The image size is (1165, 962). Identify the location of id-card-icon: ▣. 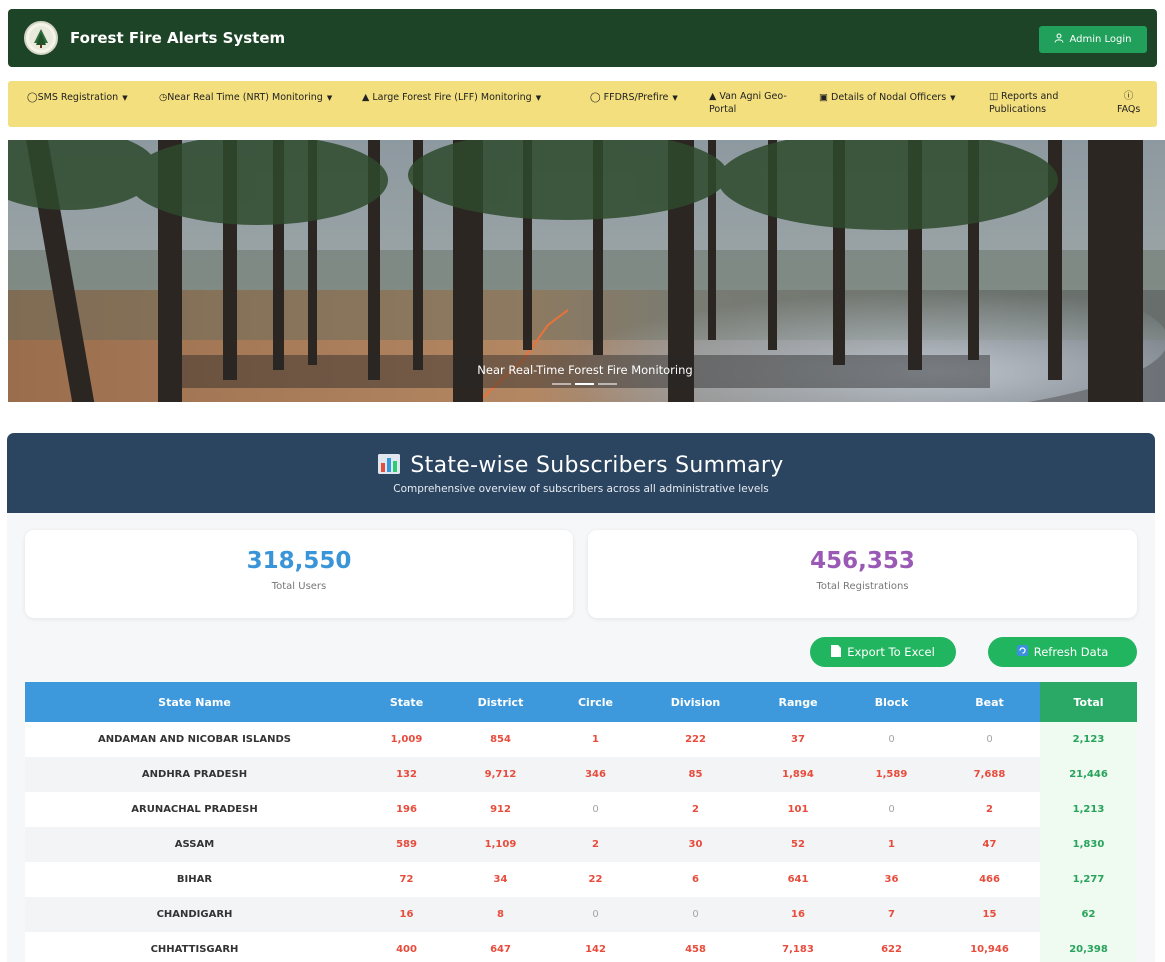
(823, 97).